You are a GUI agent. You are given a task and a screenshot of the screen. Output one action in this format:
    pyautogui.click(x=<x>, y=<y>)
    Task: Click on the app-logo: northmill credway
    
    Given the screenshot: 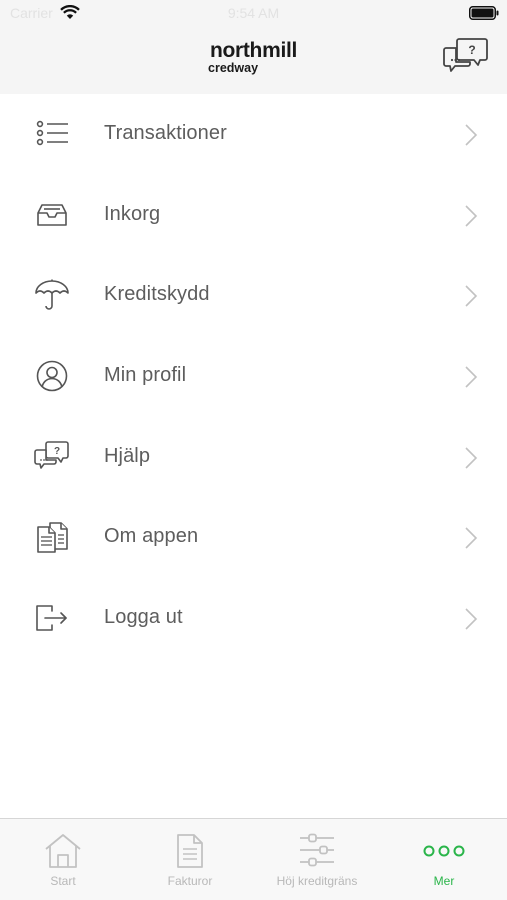 What is the action you would take?
    pyautogui.click(x=253, y=56)
    